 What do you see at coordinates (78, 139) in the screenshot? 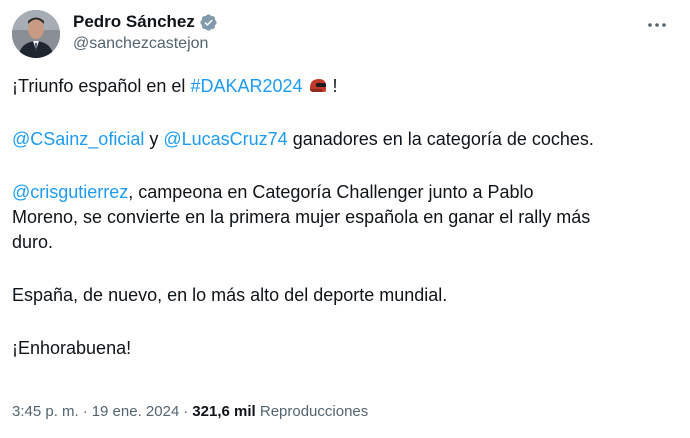
I see `mention-csainz: @CSainz_oficial` at bounding box center [78, 139].